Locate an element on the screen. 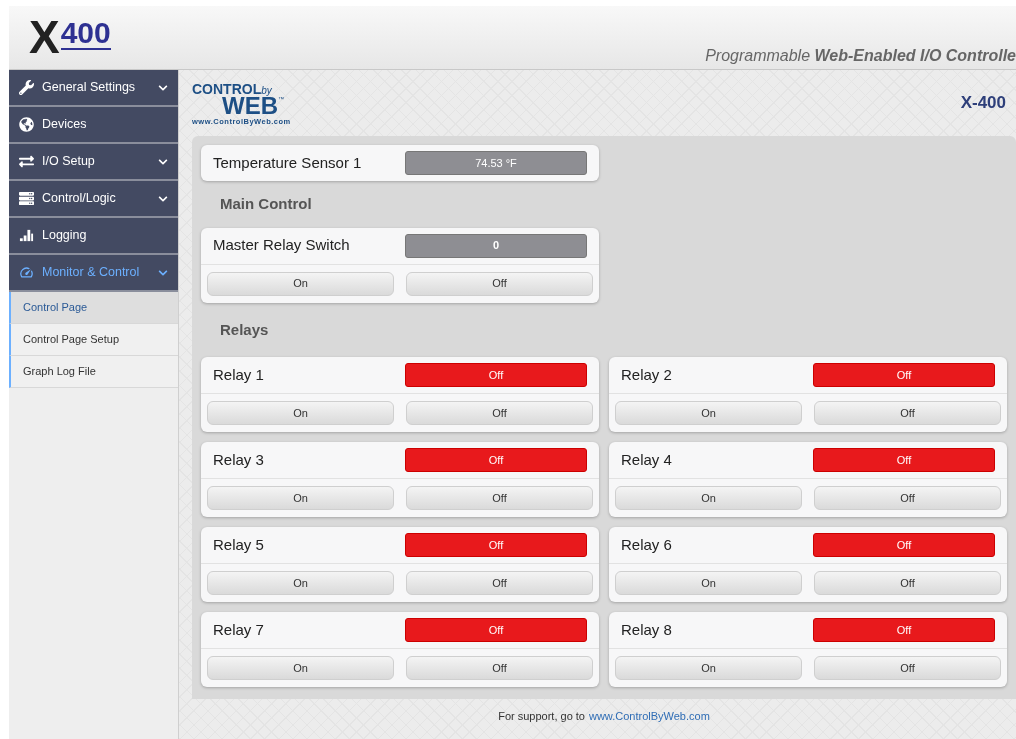 Image resolution: width=1016 pixels, height=739 pixels. control-label: Relay 4 is located at coordinates (647, 459).